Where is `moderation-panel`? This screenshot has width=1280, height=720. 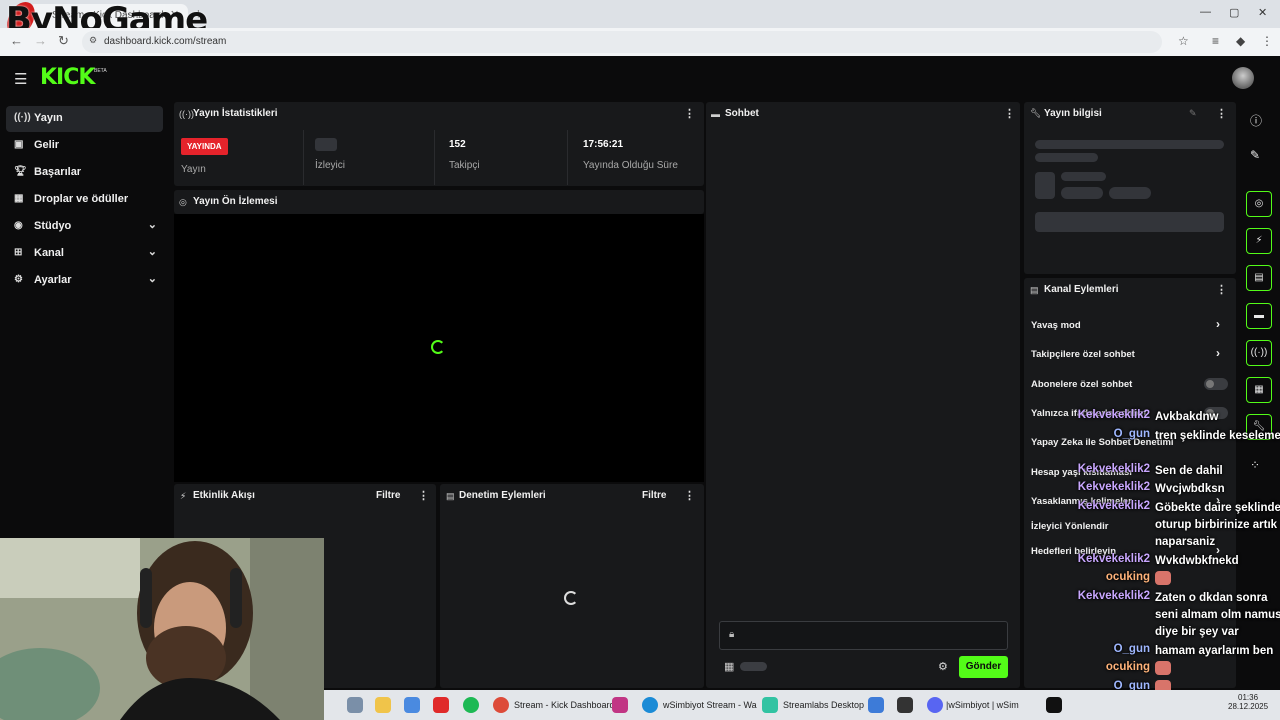 moderation-panel is located at coordinates (572, 586).